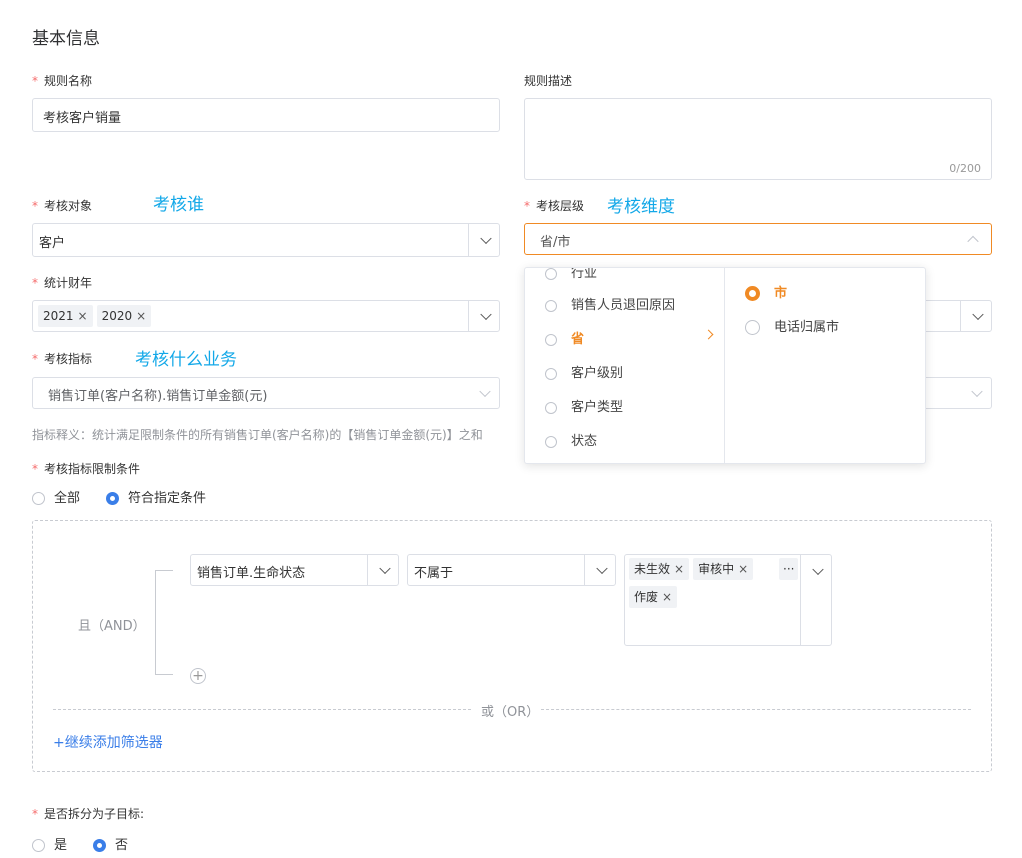 The image size is (1022, 858). I want to click on chevron-right-icon, so click(708, 334).